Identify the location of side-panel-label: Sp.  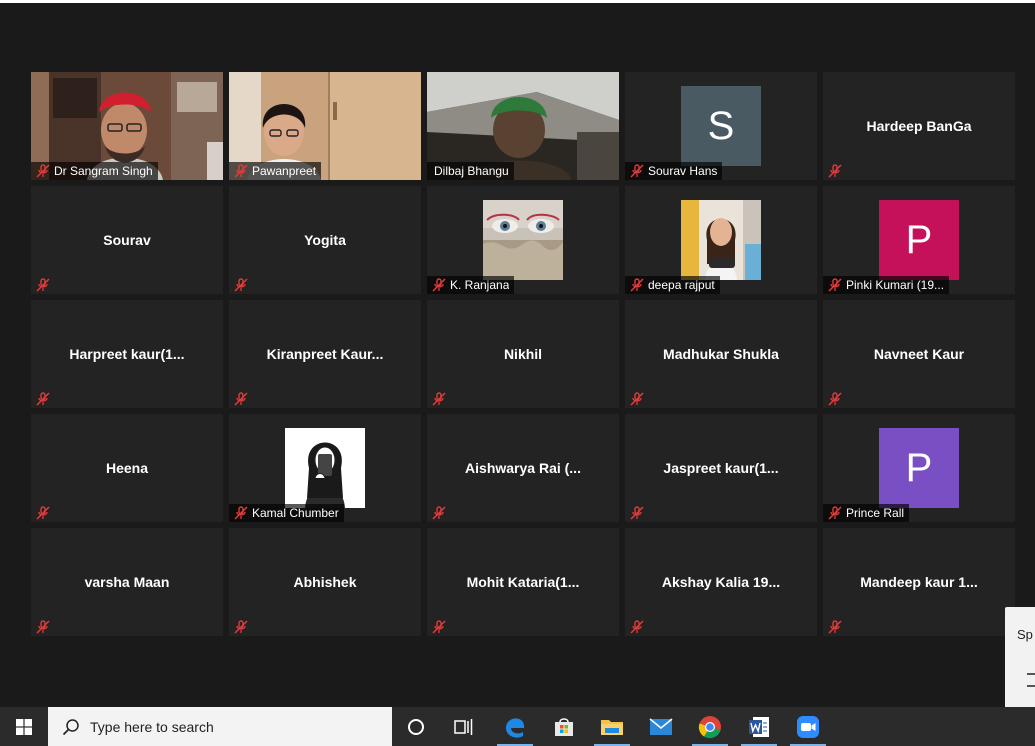
(1025, 634).